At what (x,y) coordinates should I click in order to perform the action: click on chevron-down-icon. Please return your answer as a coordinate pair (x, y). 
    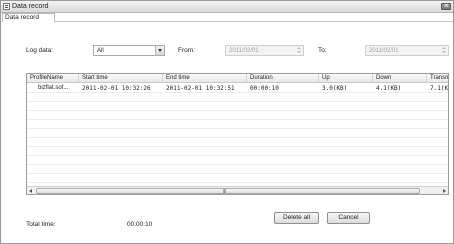
    Looking at the image, I should click on (159, 50).